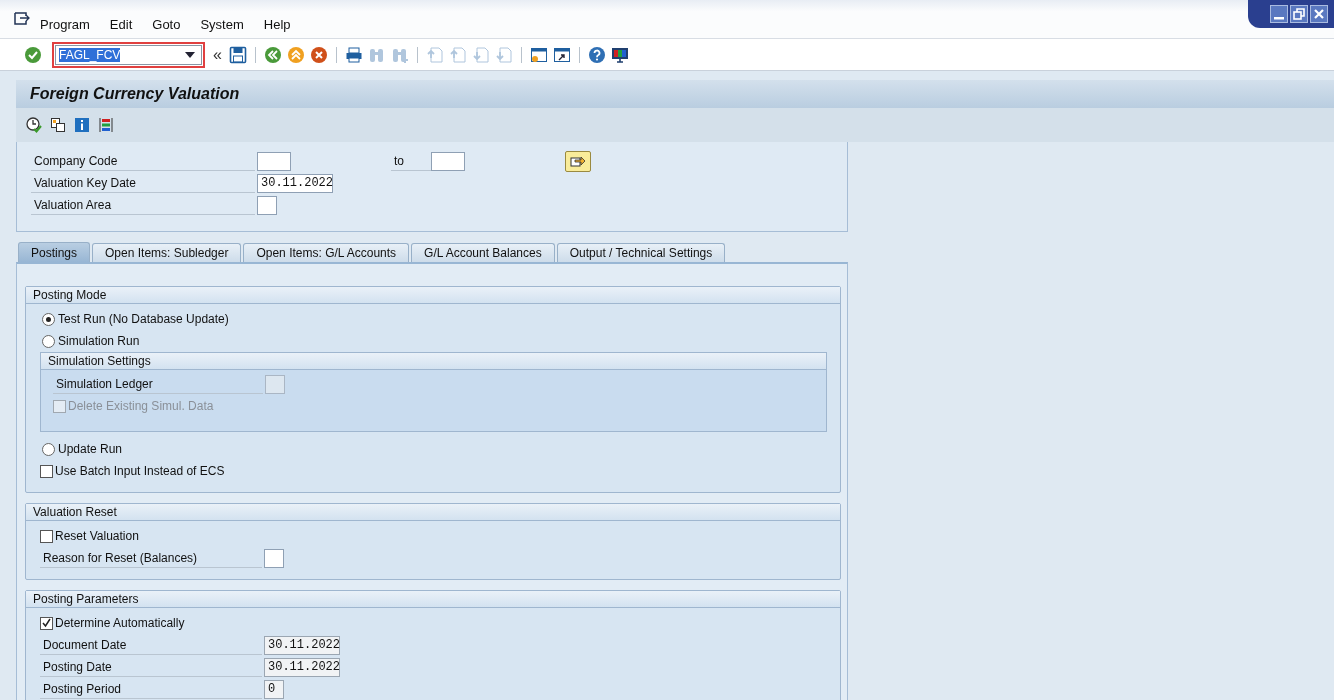 The image size is (1334, 700). What do you see at coordinates (326, 252) in the screenshot?
I see `tab: Open Items: G/L Accounts` at bounding box center [326, 252].